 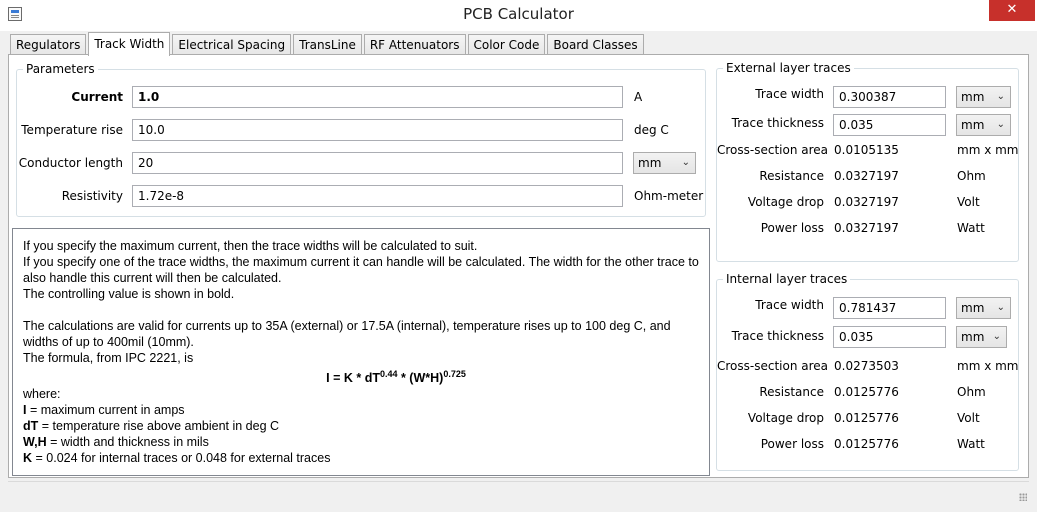 I want to click on current-label: Current, so click(x=97, y=97).